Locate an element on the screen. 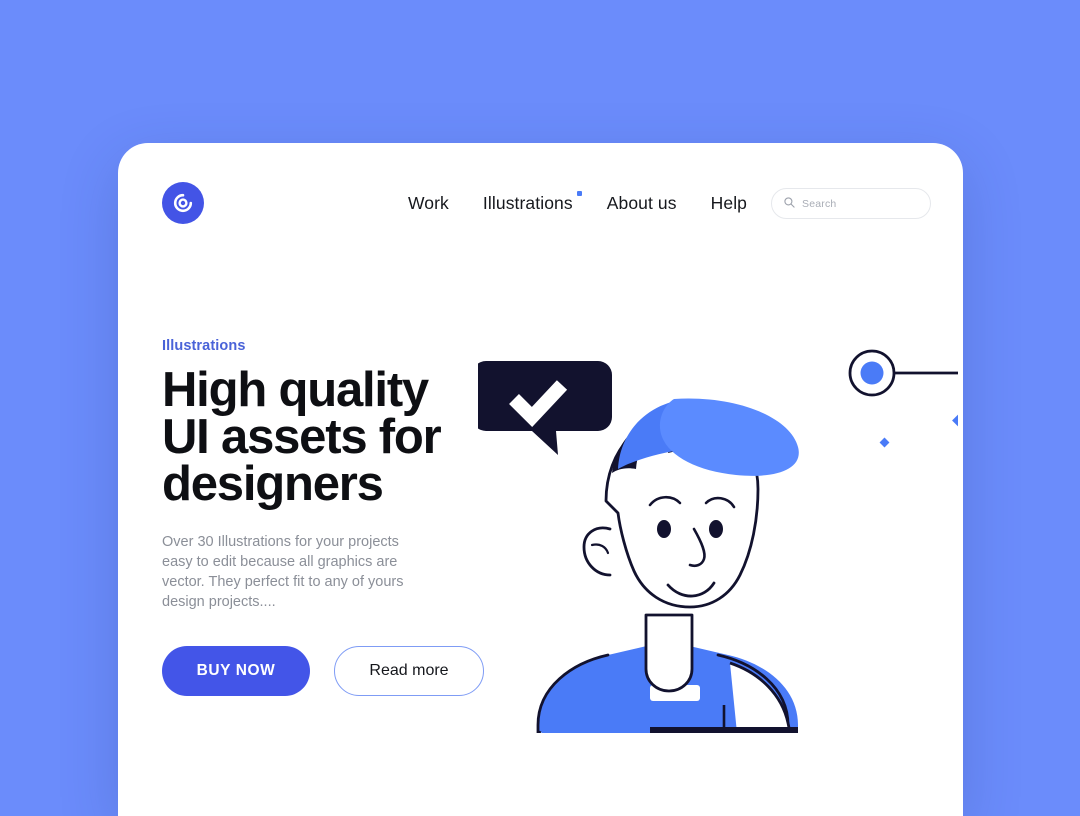  search-input: Search is located at coordinates (819, 204).